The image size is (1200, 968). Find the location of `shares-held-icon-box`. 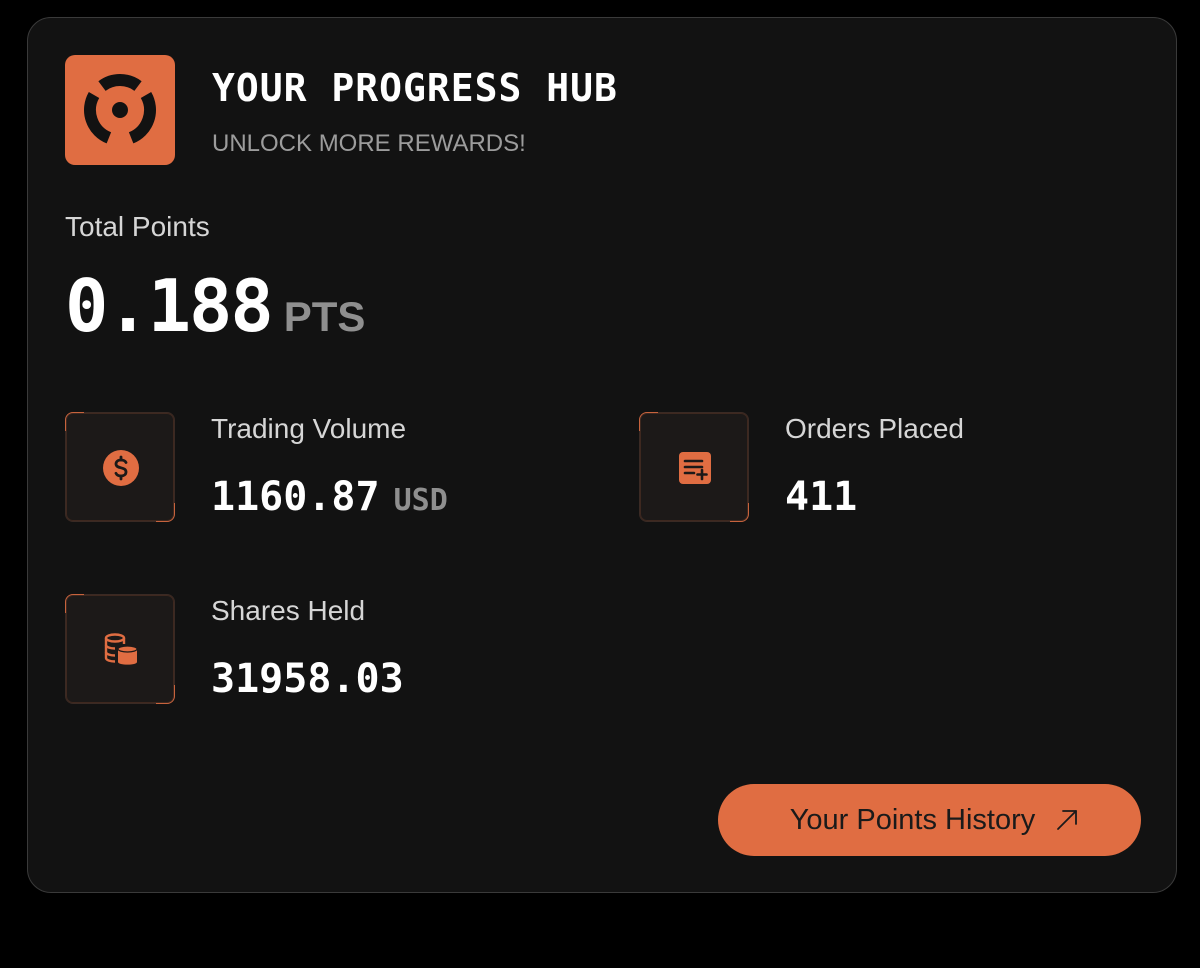

shares-held-icon-box is located at coordinates (120, 649).